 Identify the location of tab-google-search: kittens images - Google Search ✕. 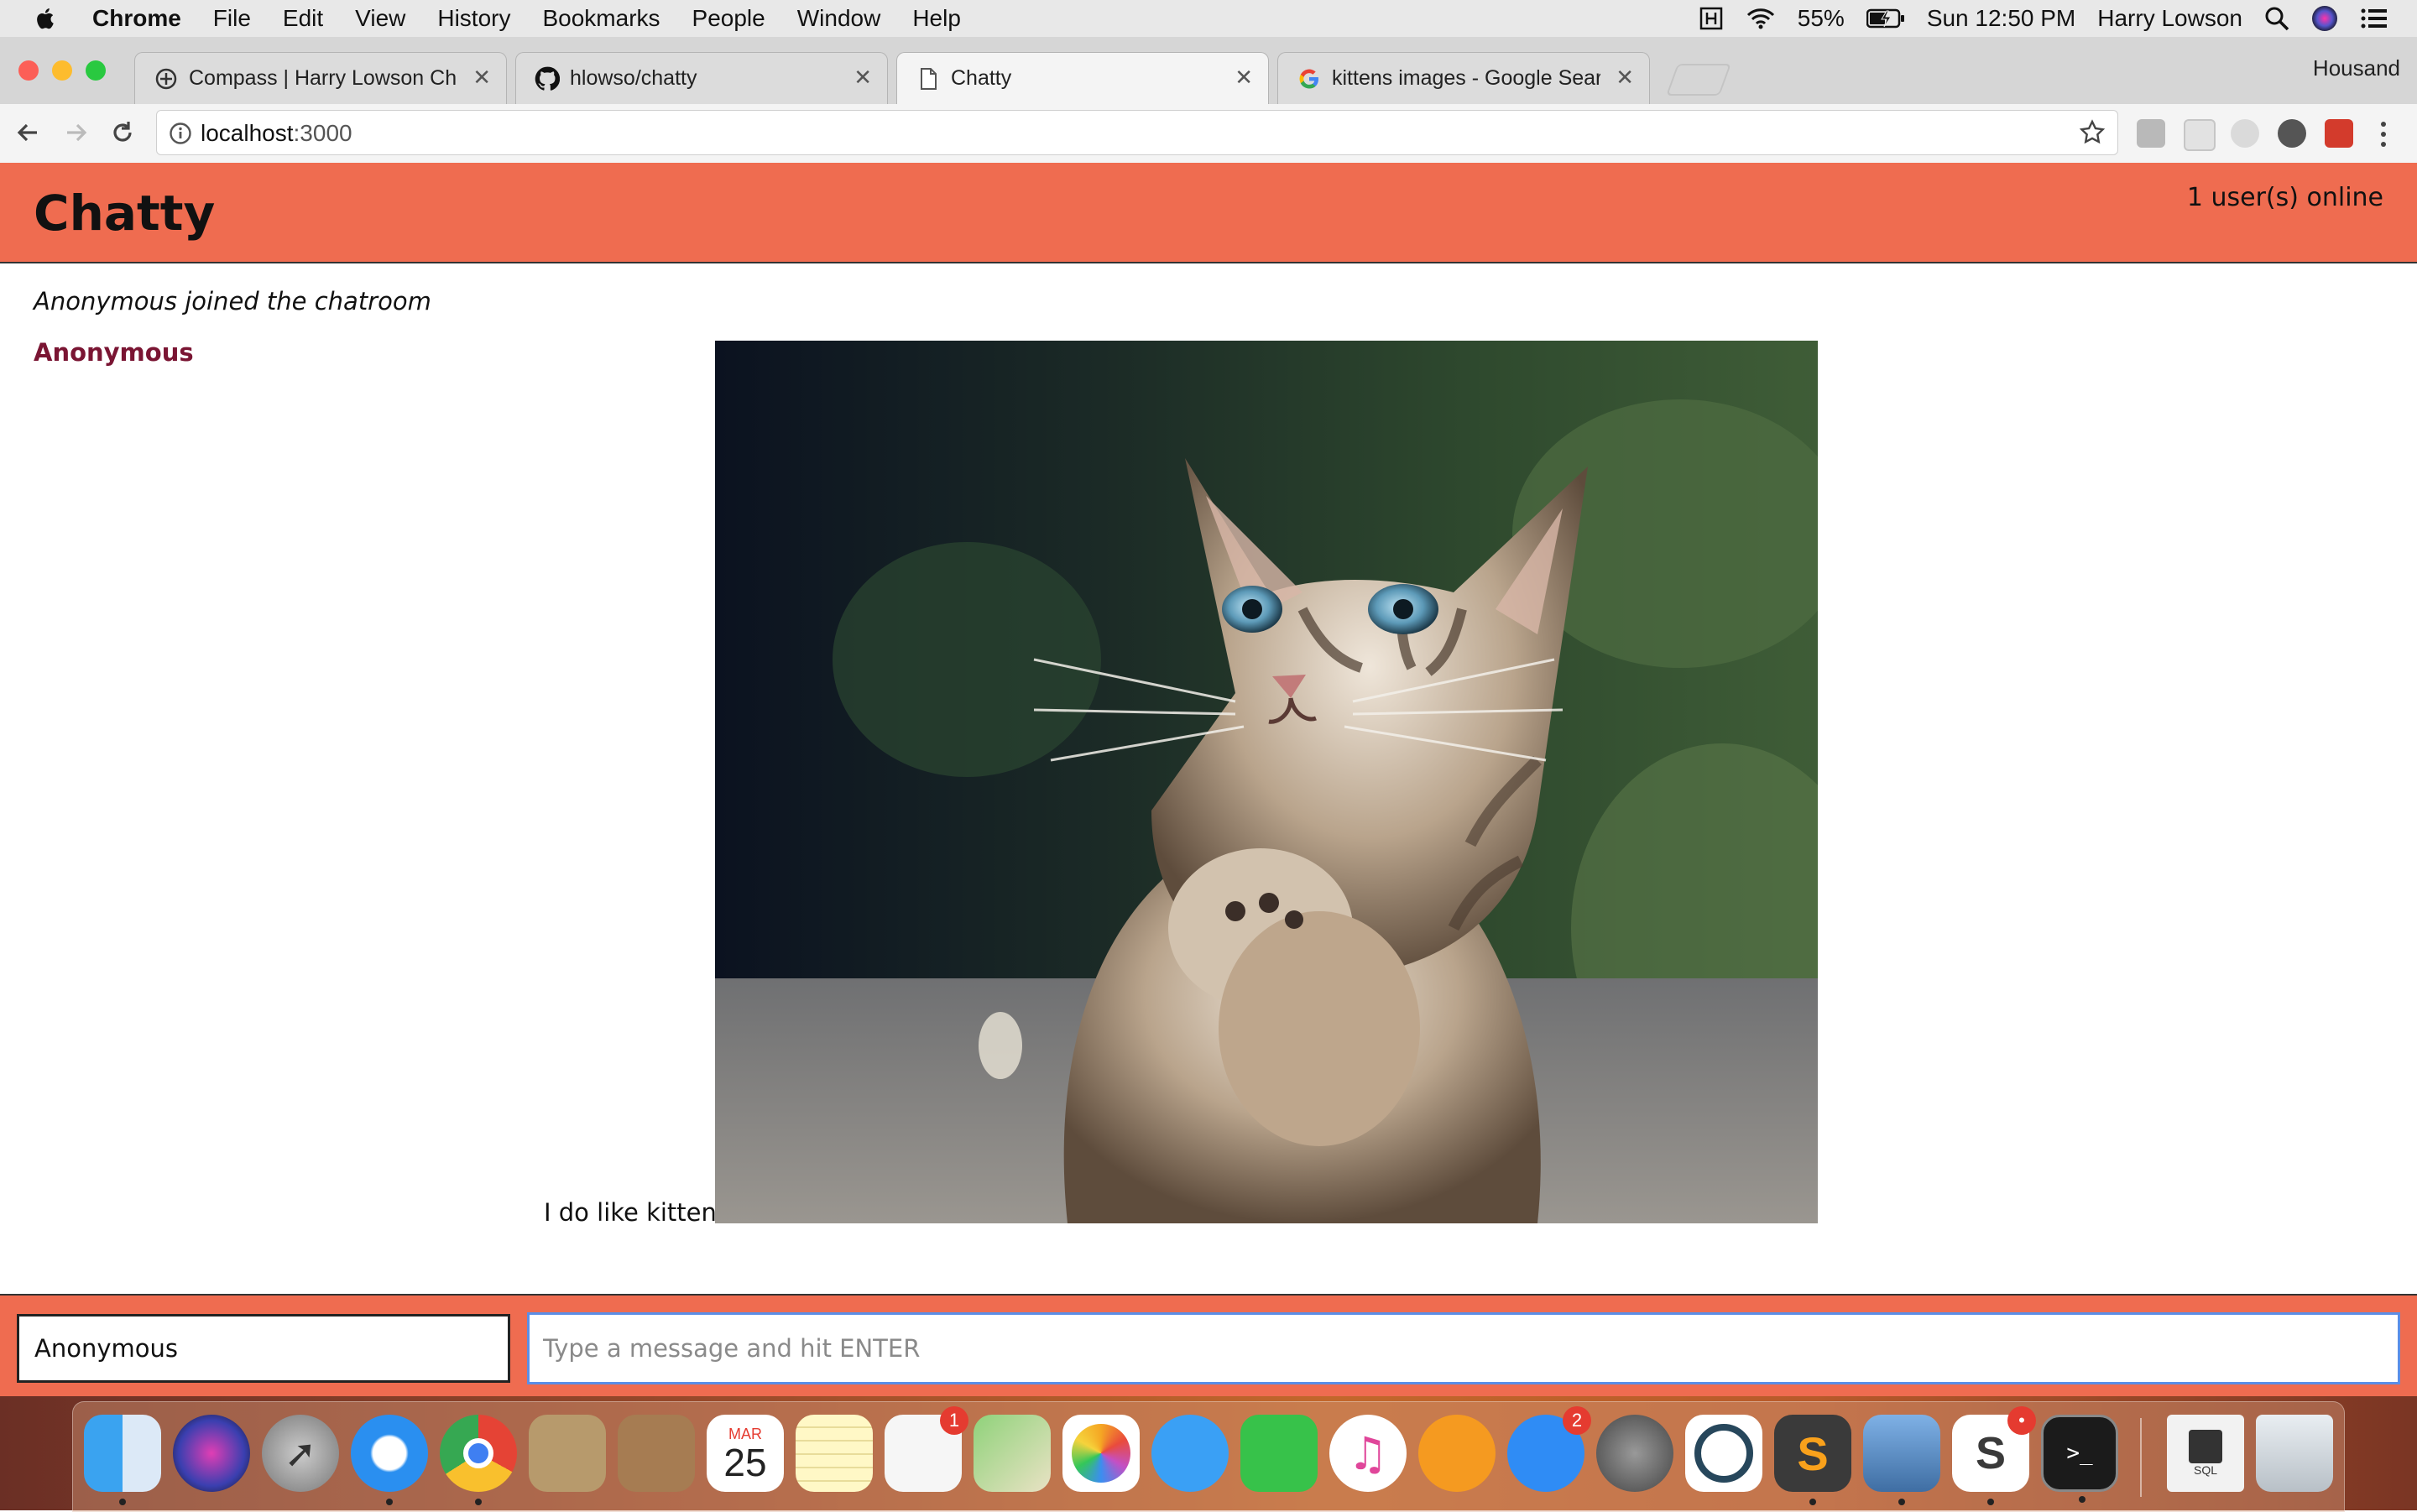
(1463, 78).